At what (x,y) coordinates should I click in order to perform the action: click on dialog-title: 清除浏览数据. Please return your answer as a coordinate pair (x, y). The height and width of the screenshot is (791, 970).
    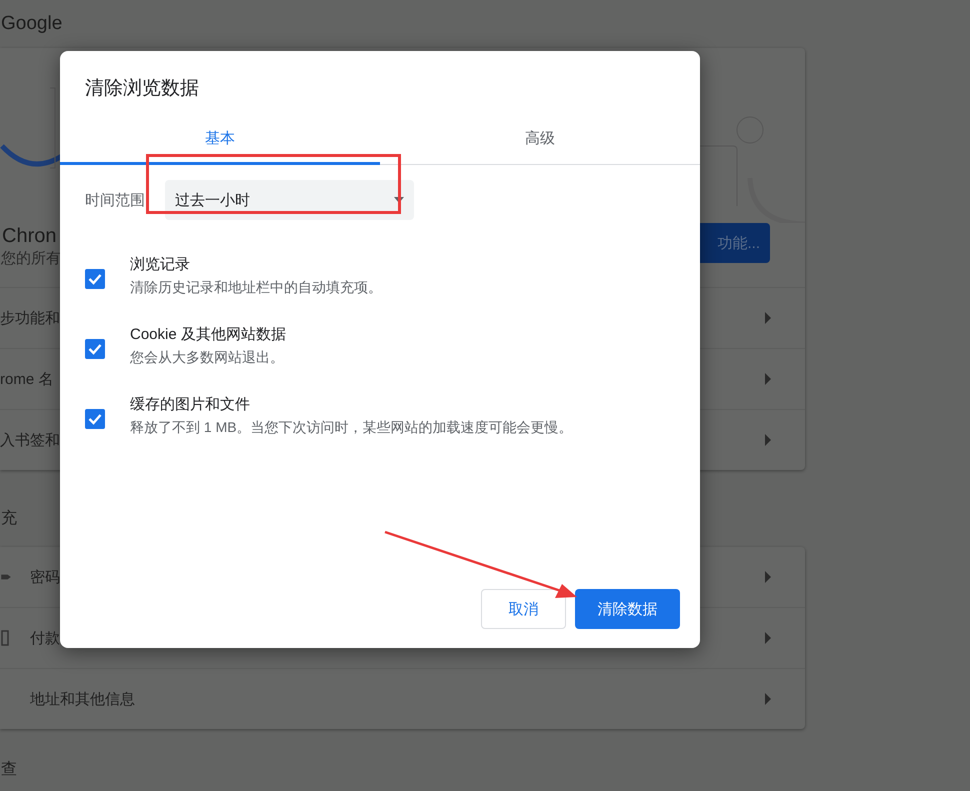
    Looking at the image, I should click on (142, 89).